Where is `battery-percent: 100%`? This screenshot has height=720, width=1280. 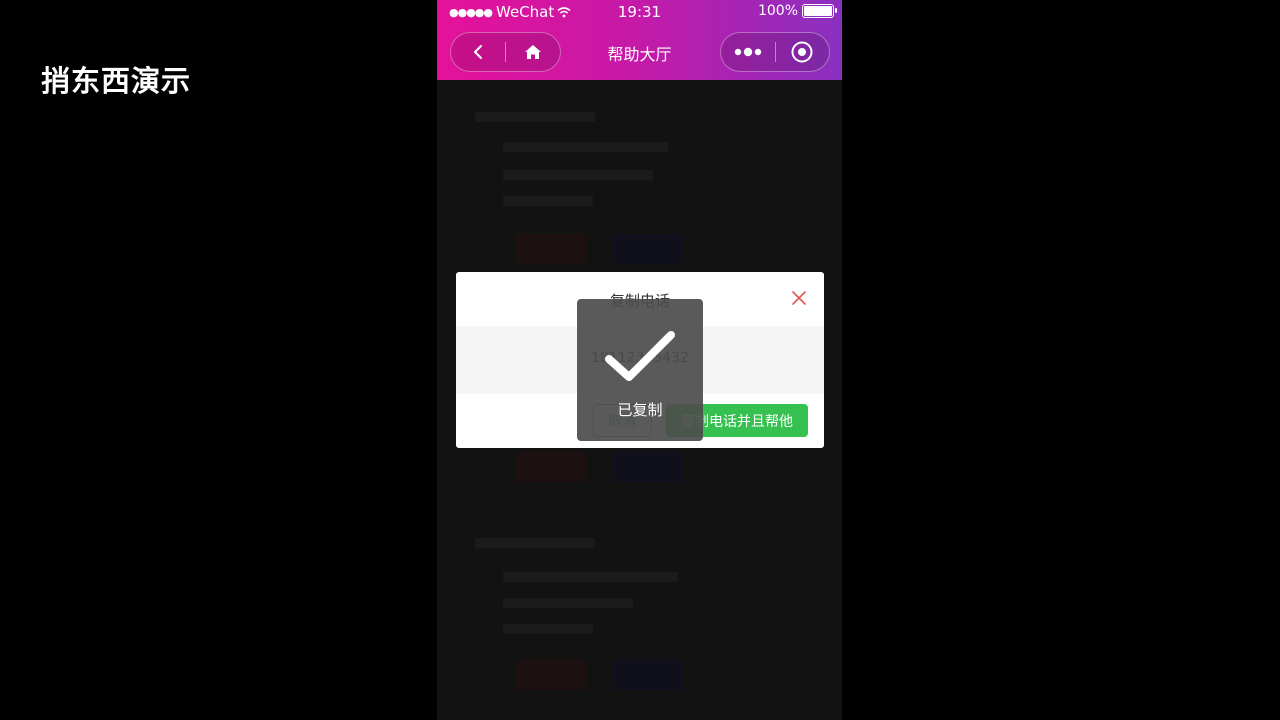
battery-percent: 100% is located at coordinates (777, 11).